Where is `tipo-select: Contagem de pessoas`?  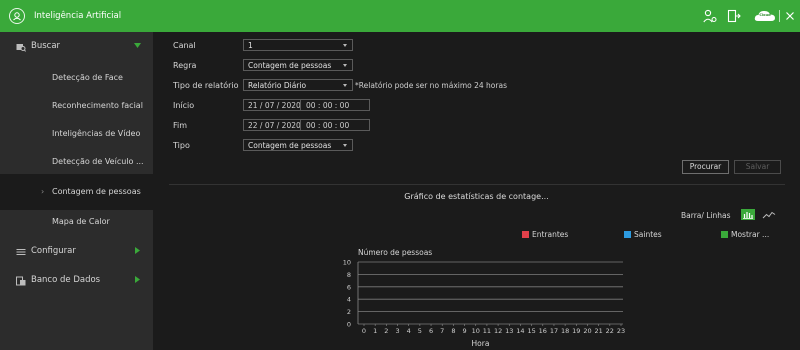 tipo-select: Contagem de pessoas is located at coordinates (298, 145).